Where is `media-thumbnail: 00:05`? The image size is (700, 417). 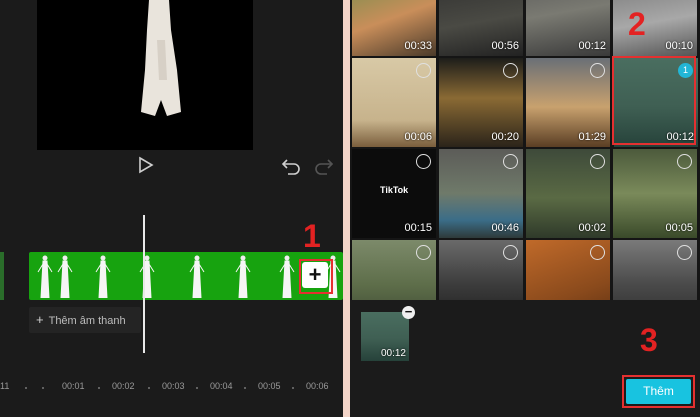 media-thumbnail: 00:05 is located at coordinates (655, 193).